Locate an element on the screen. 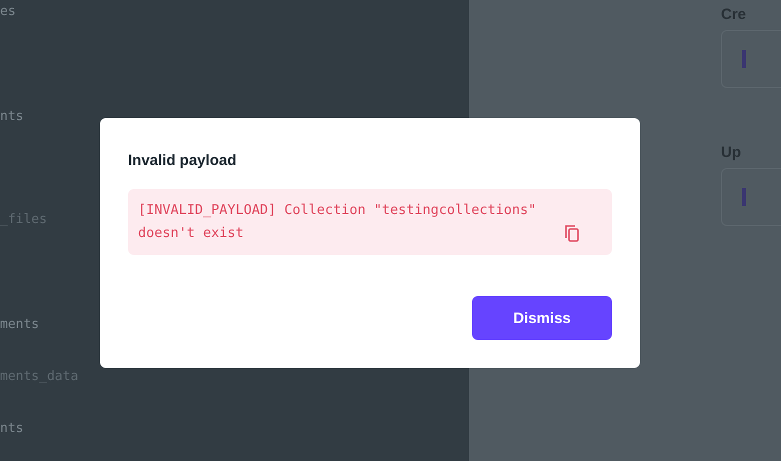  field-name: es is located at coordinates (8, 12).